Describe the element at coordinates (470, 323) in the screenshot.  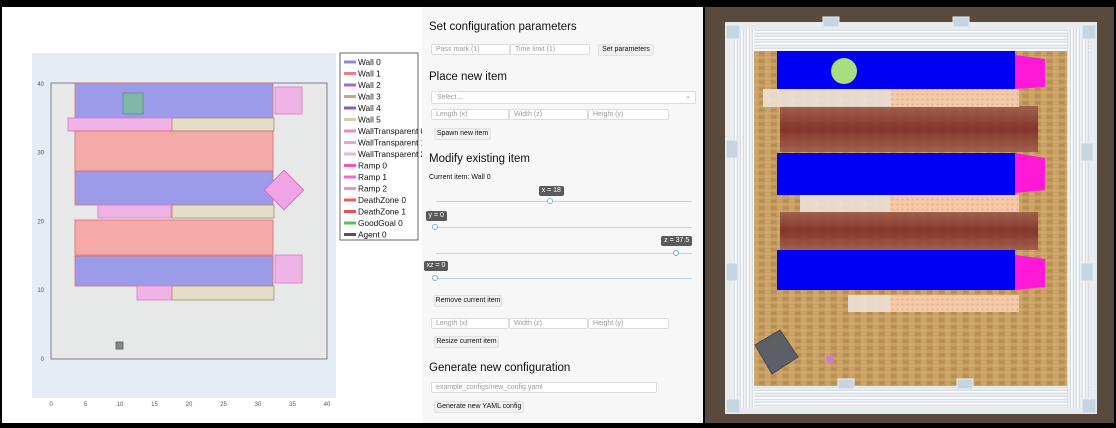
I see `resize-length-input: Length (x)` at that location.